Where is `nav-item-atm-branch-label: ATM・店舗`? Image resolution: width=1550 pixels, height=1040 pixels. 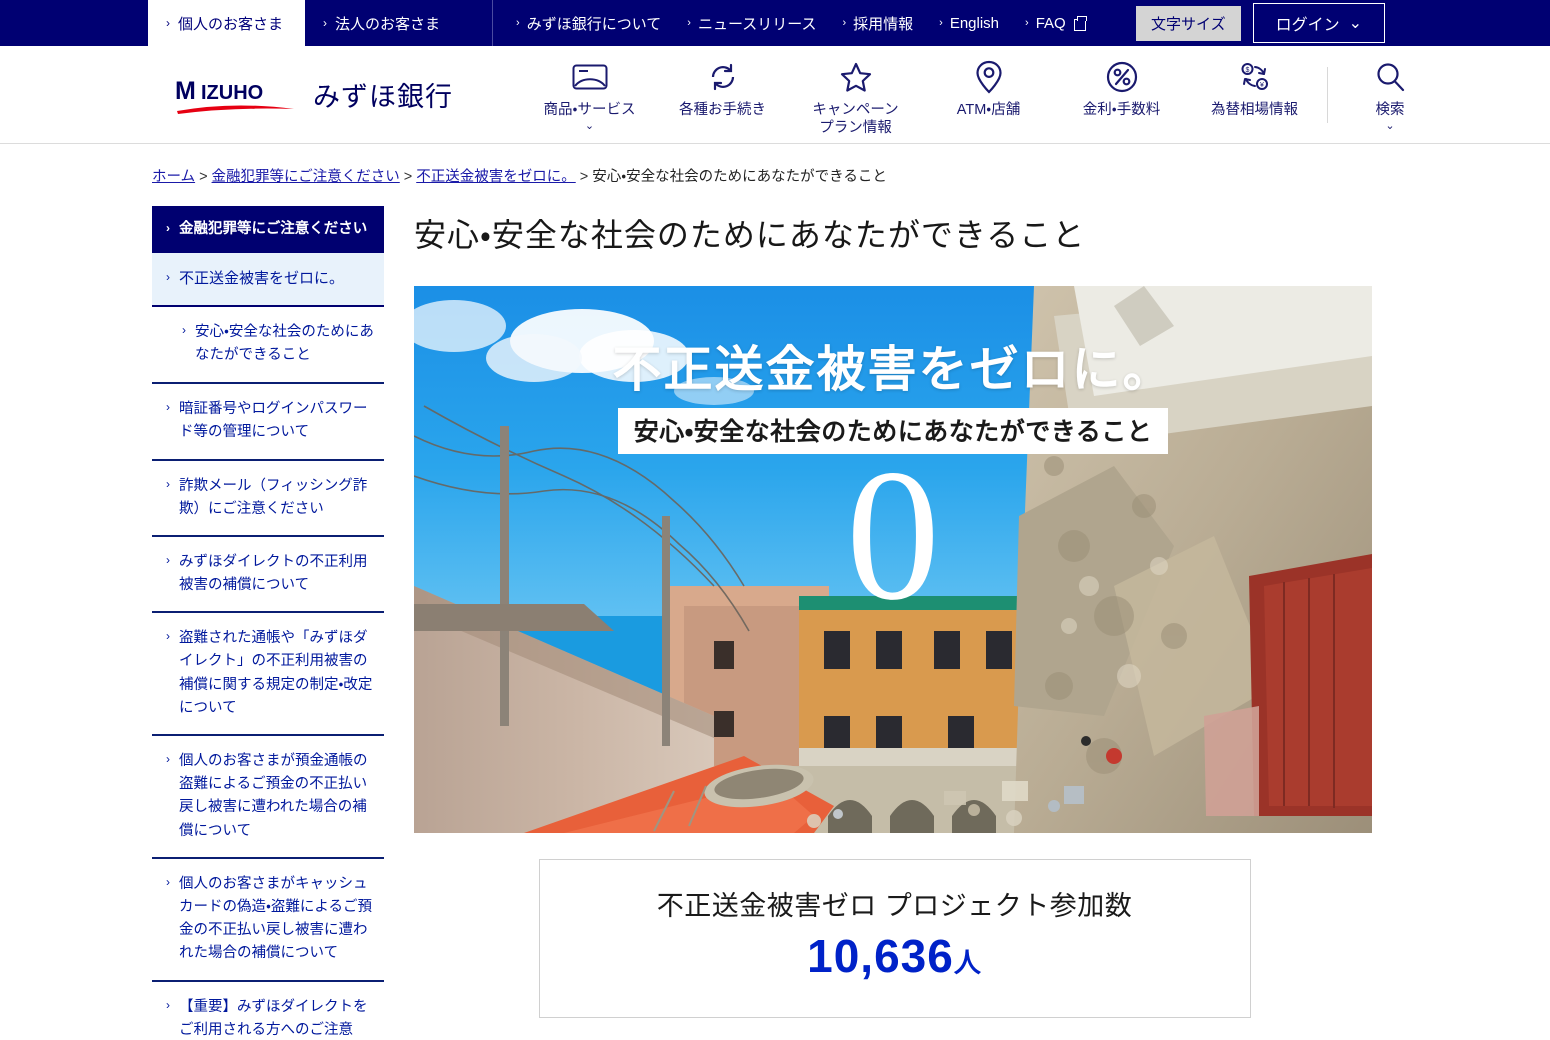 nav-item-atm-branch-label: ATM・店舗 is located at coordinates (988, 109).